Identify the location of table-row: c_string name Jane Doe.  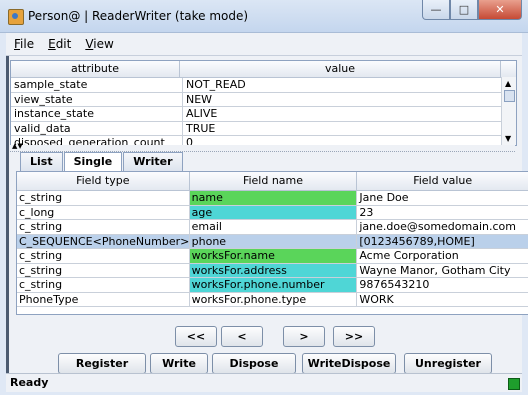
(272, 198).